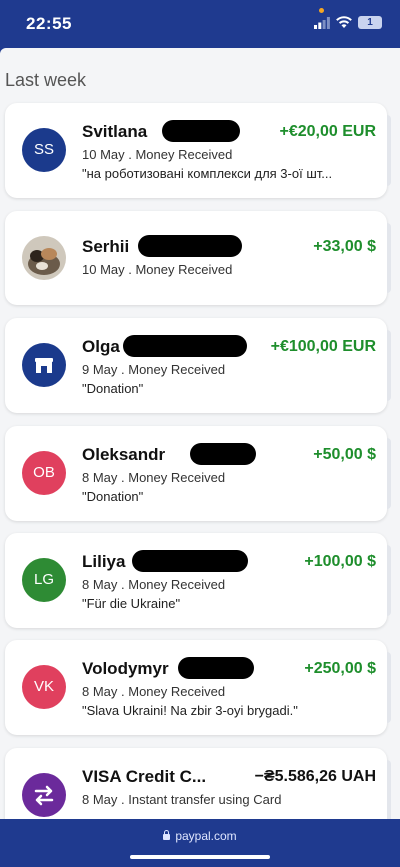 This screenshot has width=400, height=867. What do you see at coordinates (154, 369) in the screenshot?
I see `transaction-date-type: 9 May . Money Received` at bounding box center [154, 369].